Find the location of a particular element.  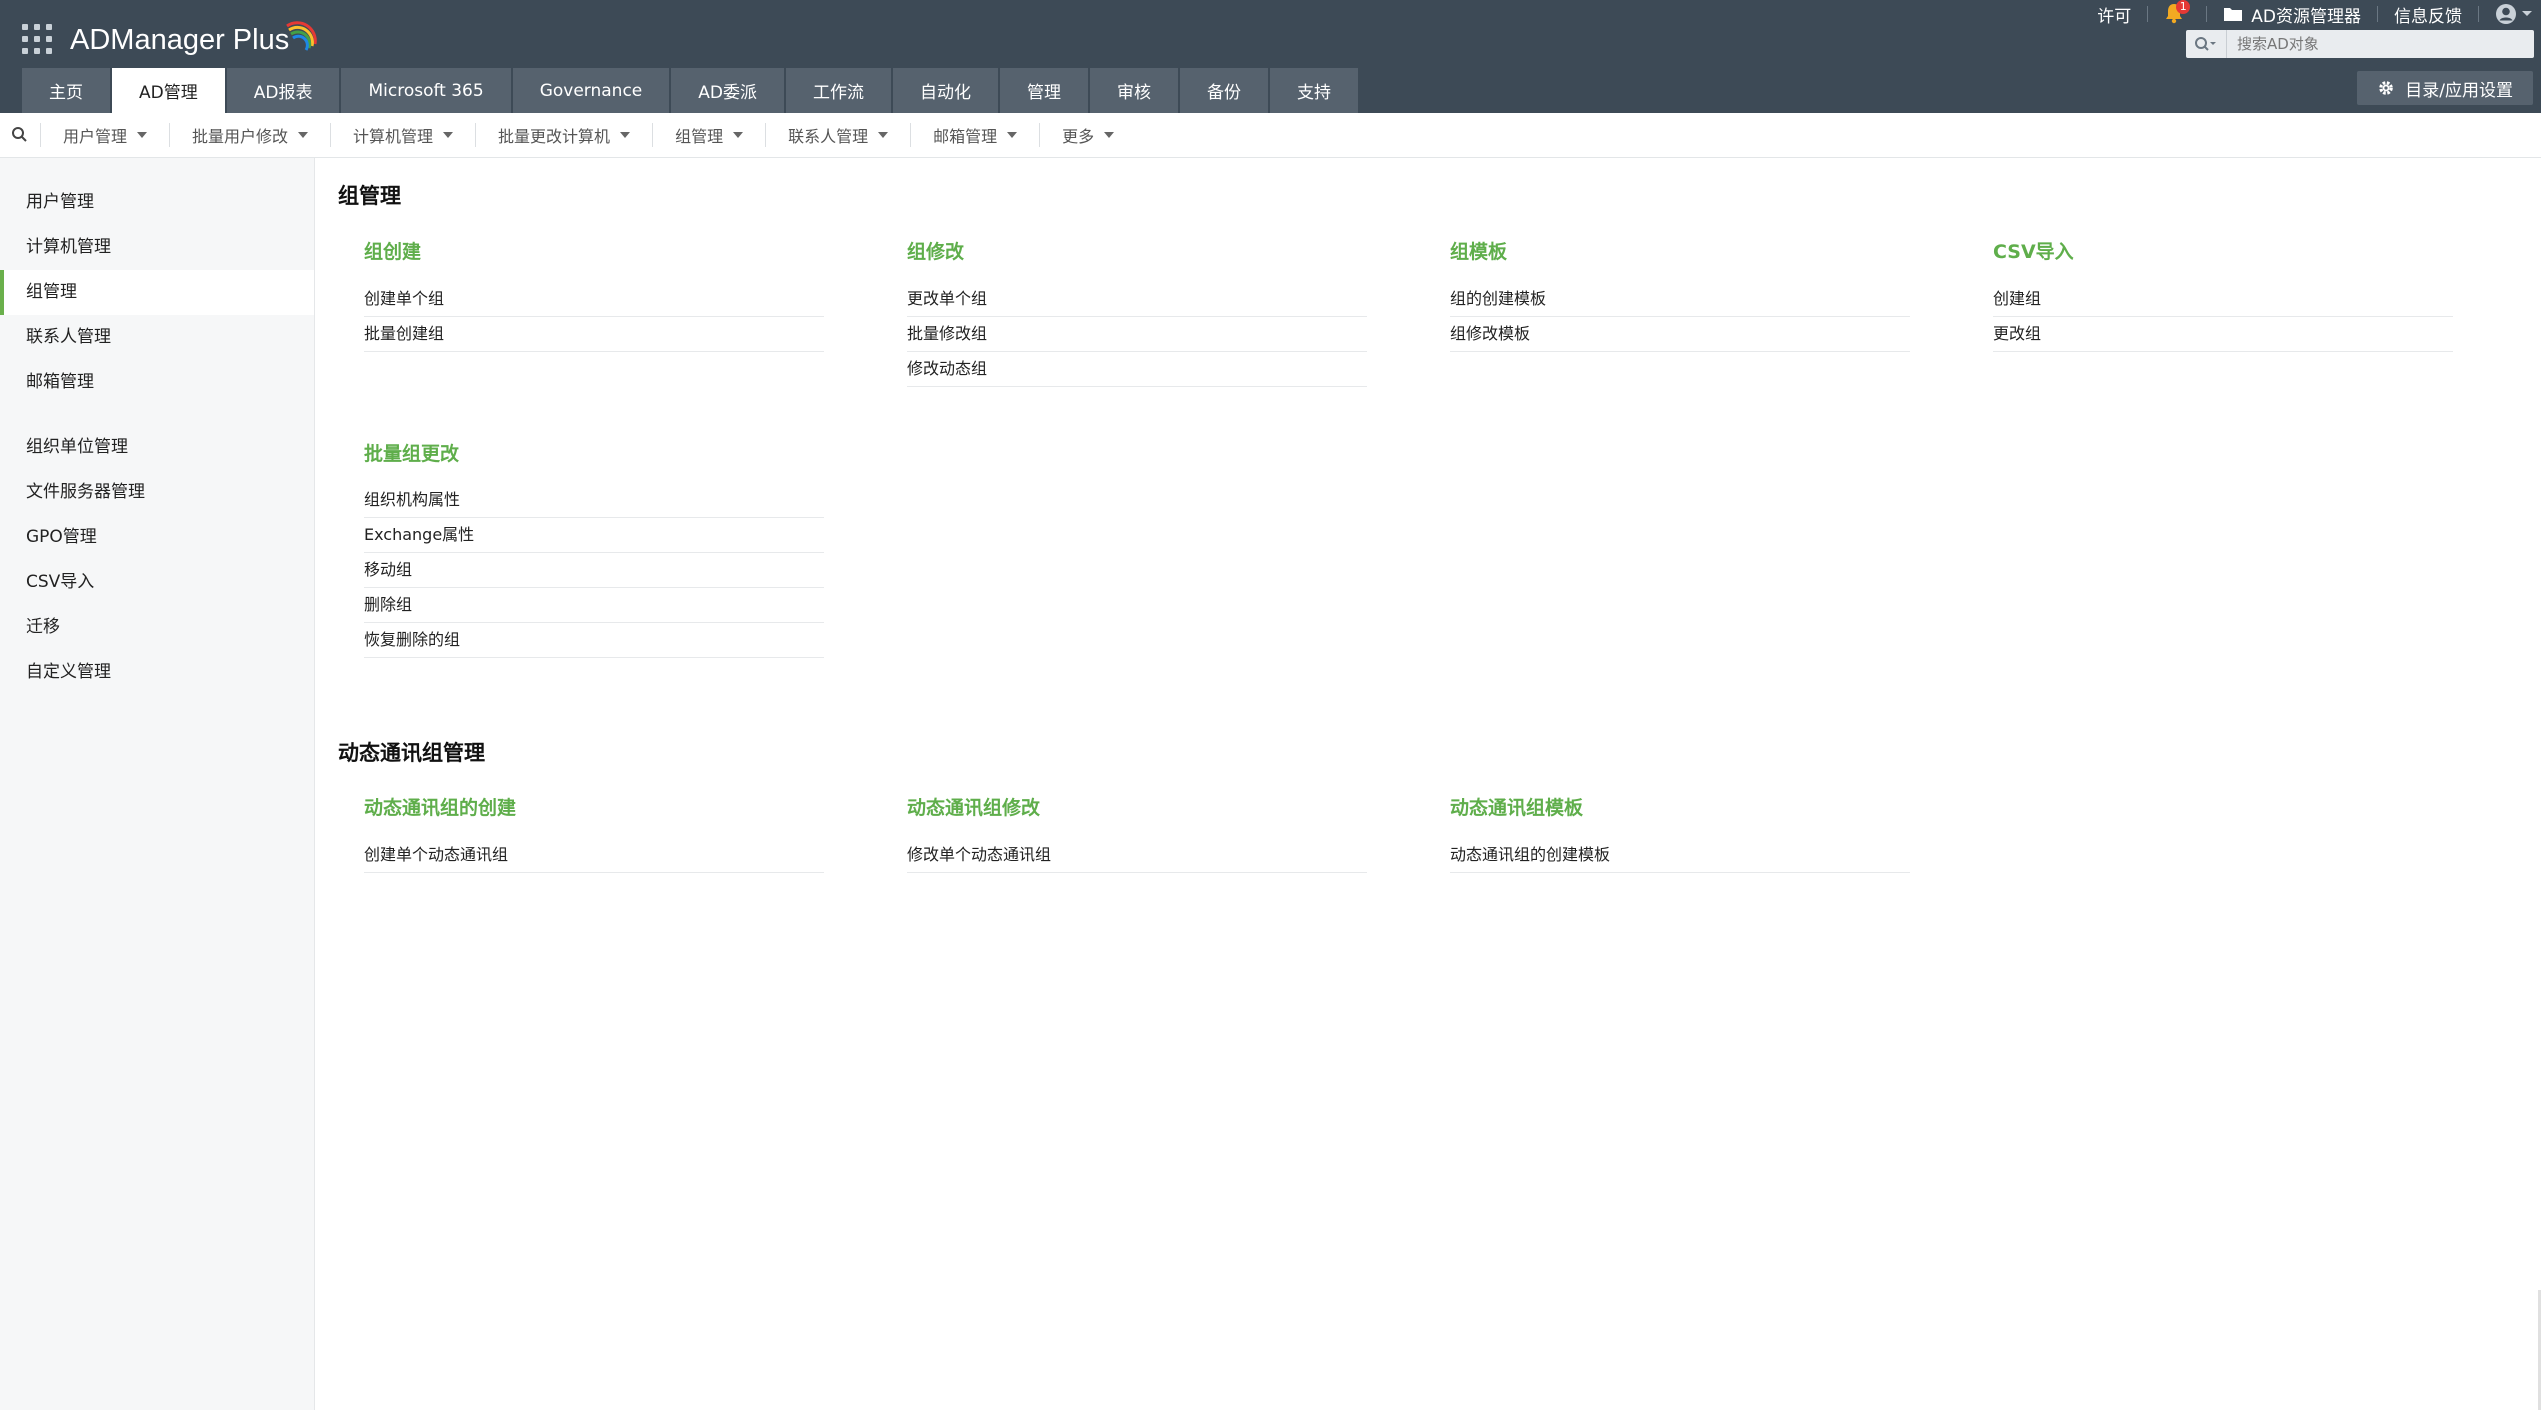

tab-governance: Governance is located at coordinates (591, 90).